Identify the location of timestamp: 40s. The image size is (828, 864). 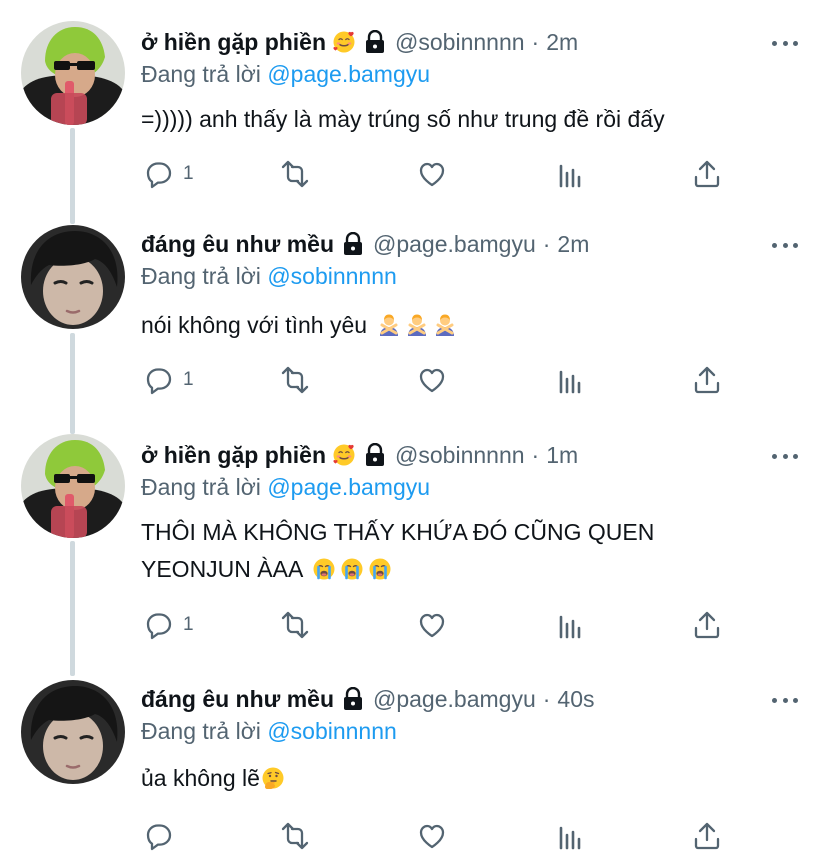
(575, 699).